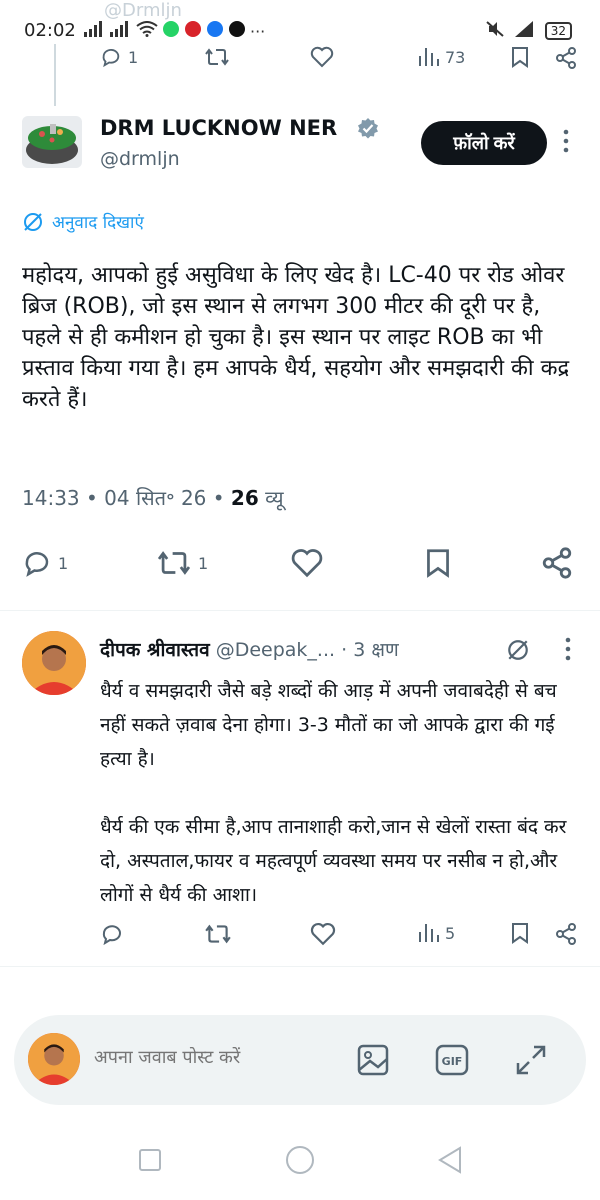 The width and height of the screenshot is (600, 1200). I want to click on more-options-icon, so click(566, 143).